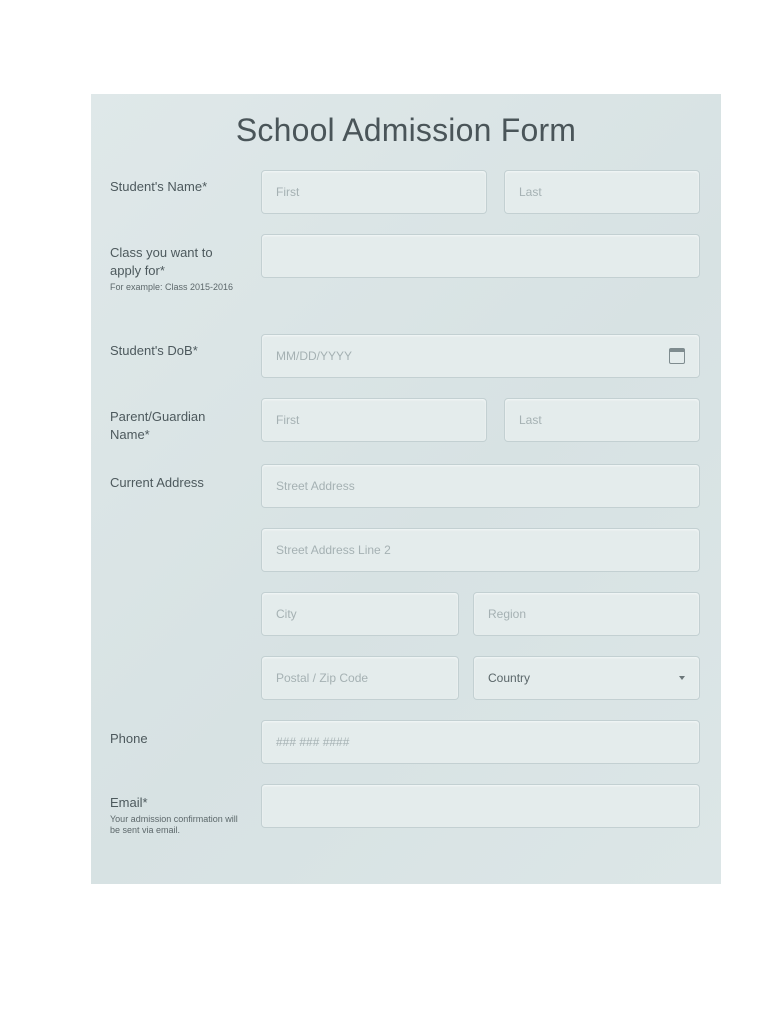 The width and height of the screenshot is (768, 1024). I want to click on form-title: School Admission Form, so click(406, 130).